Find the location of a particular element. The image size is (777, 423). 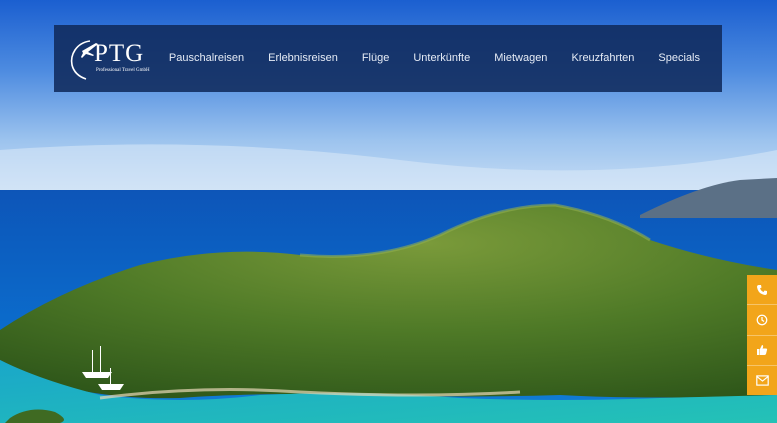

like-button is located at coordinates (762, 351).